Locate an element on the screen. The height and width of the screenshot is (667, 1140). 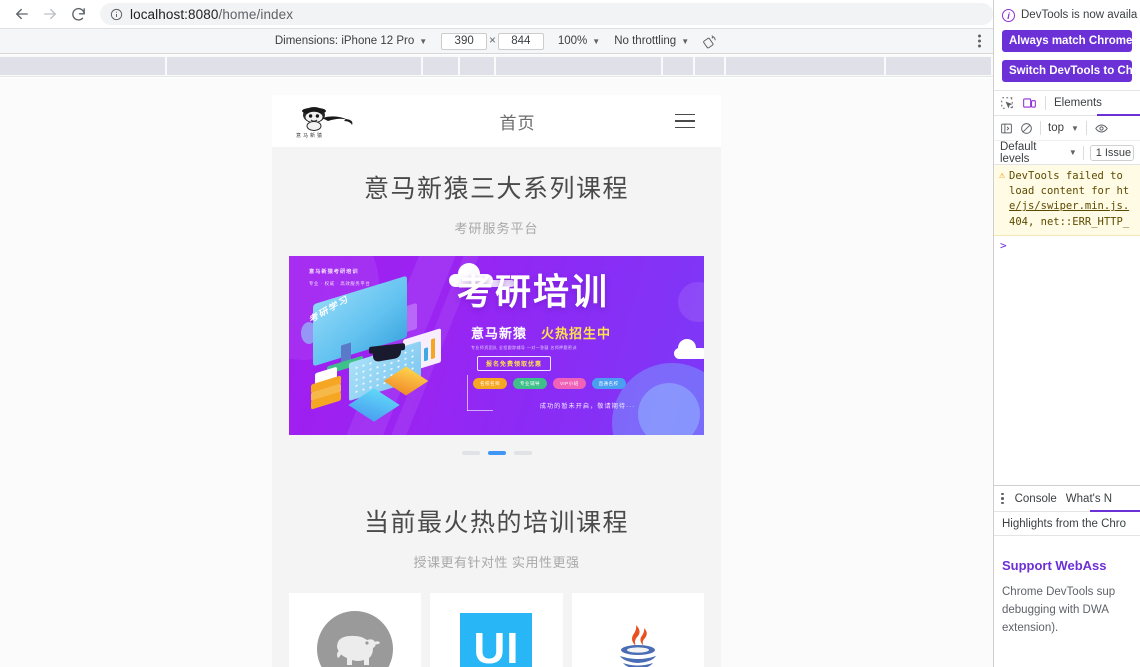
drawer-heading: Support WebAss is located at coordinates (1067, 565).